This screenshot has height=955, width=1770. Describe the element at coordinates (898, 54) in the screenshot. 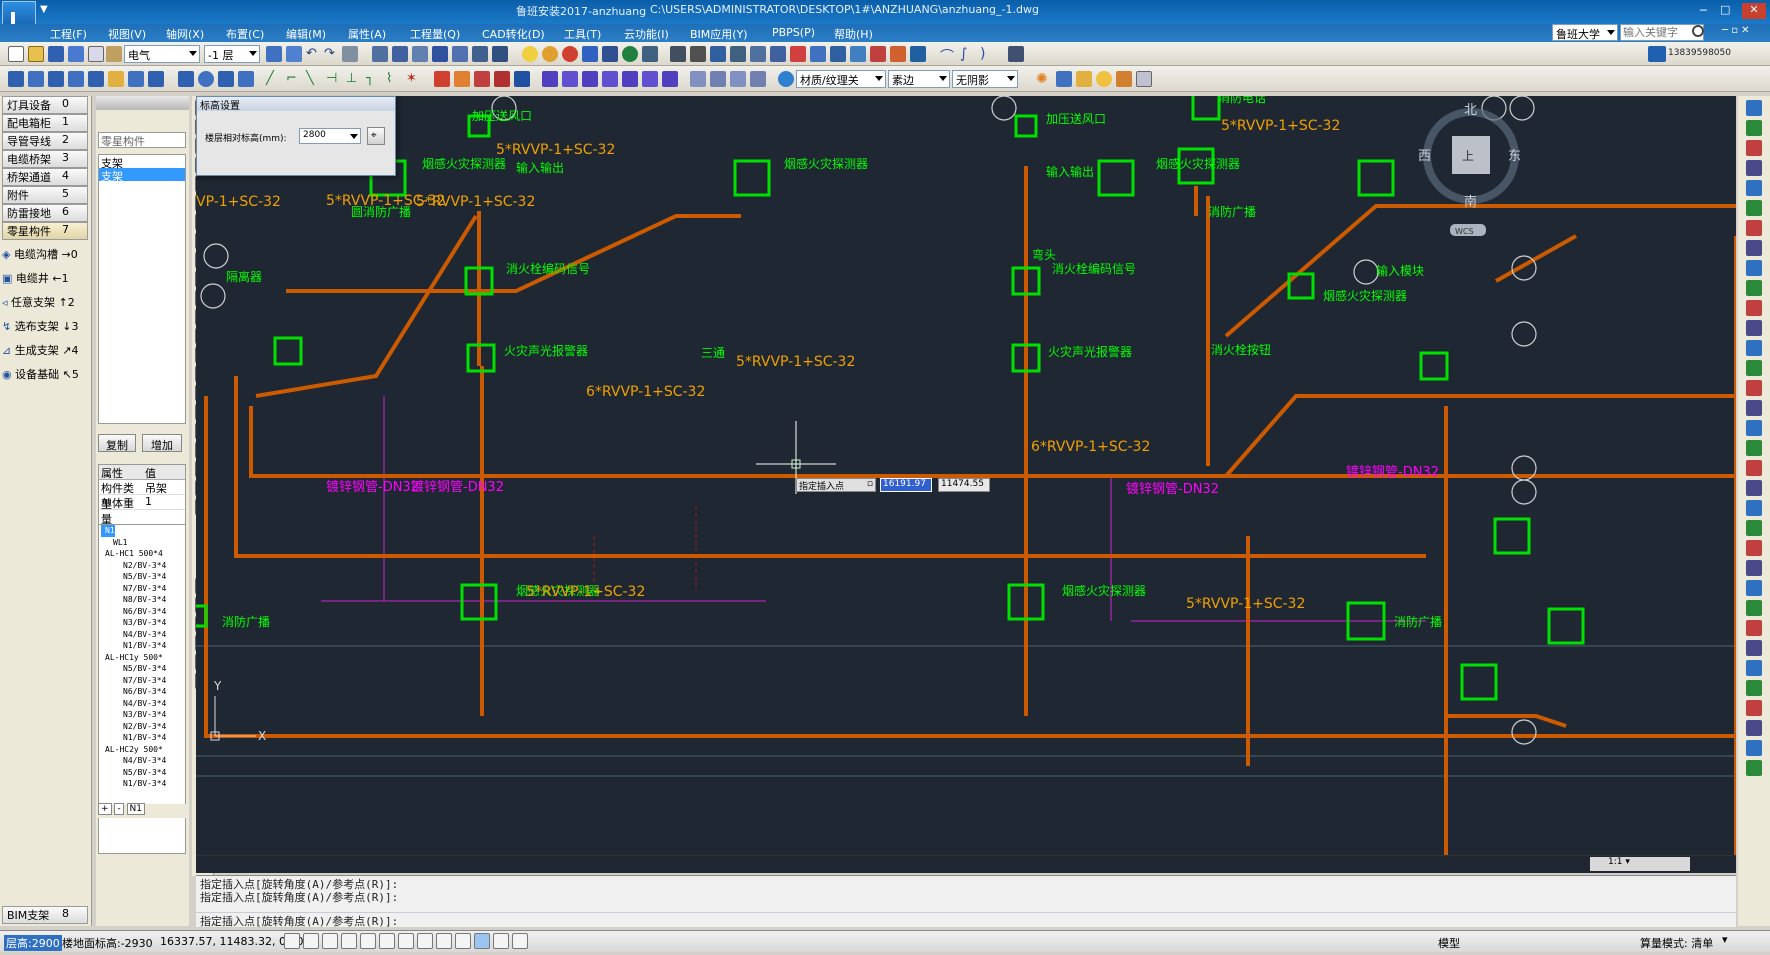

I see `layers-icon` at that location.